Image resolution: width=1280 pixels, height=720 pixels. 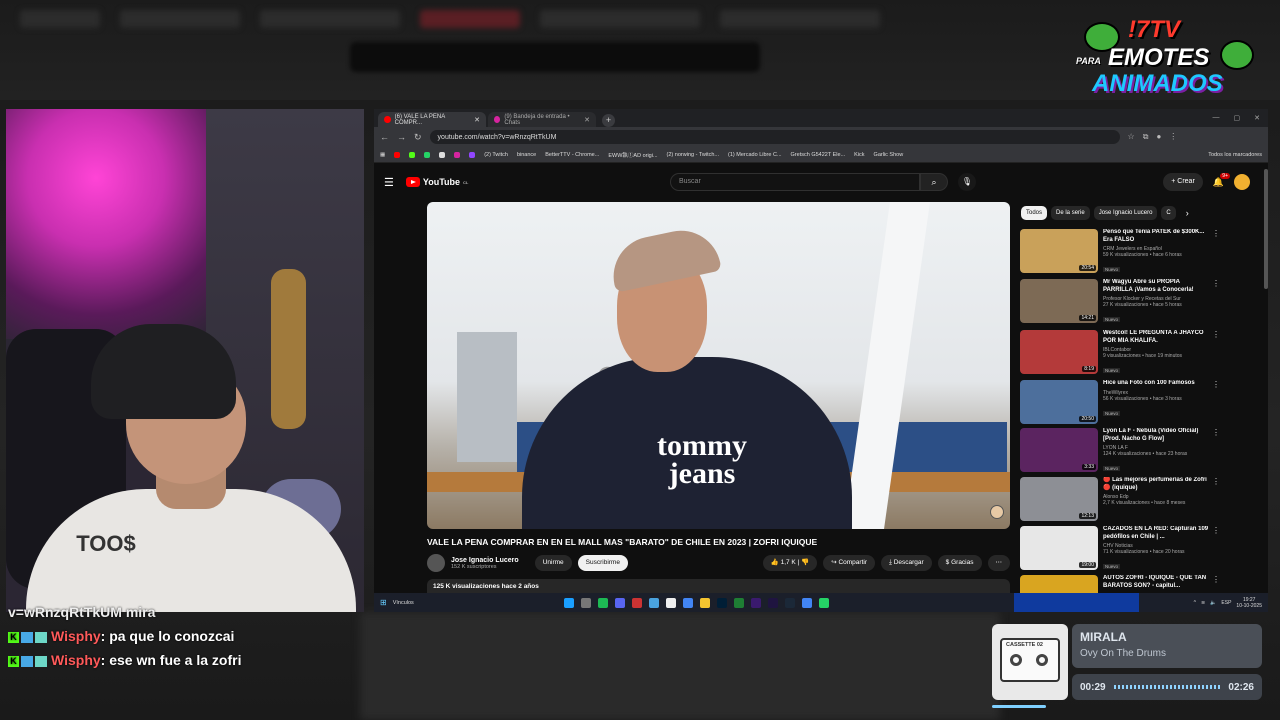 I want to click on chevron-up-icon: ^, so click(x=1195, y=603).